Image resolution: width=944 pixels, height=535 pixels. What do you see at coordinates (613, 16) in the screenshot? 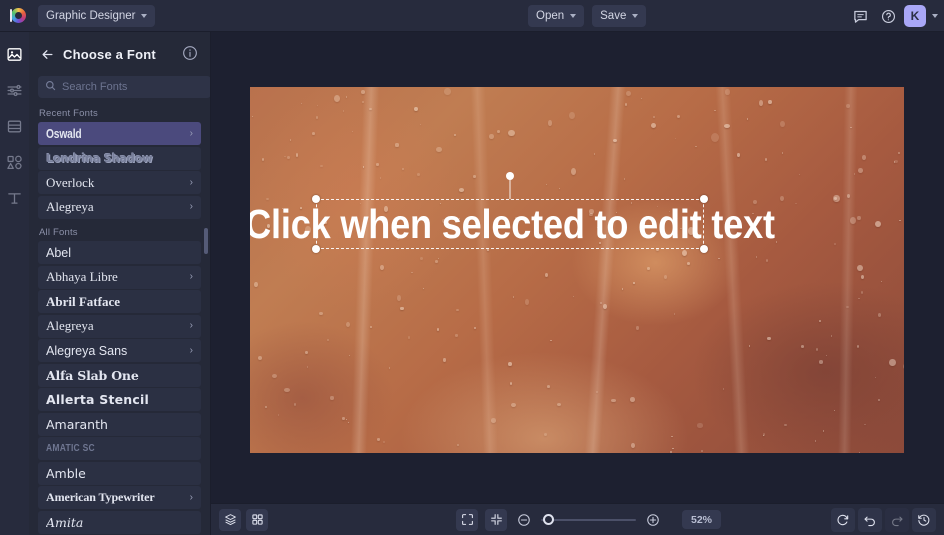
I see `save-button-label: Save` at bounding box center [613, 16].